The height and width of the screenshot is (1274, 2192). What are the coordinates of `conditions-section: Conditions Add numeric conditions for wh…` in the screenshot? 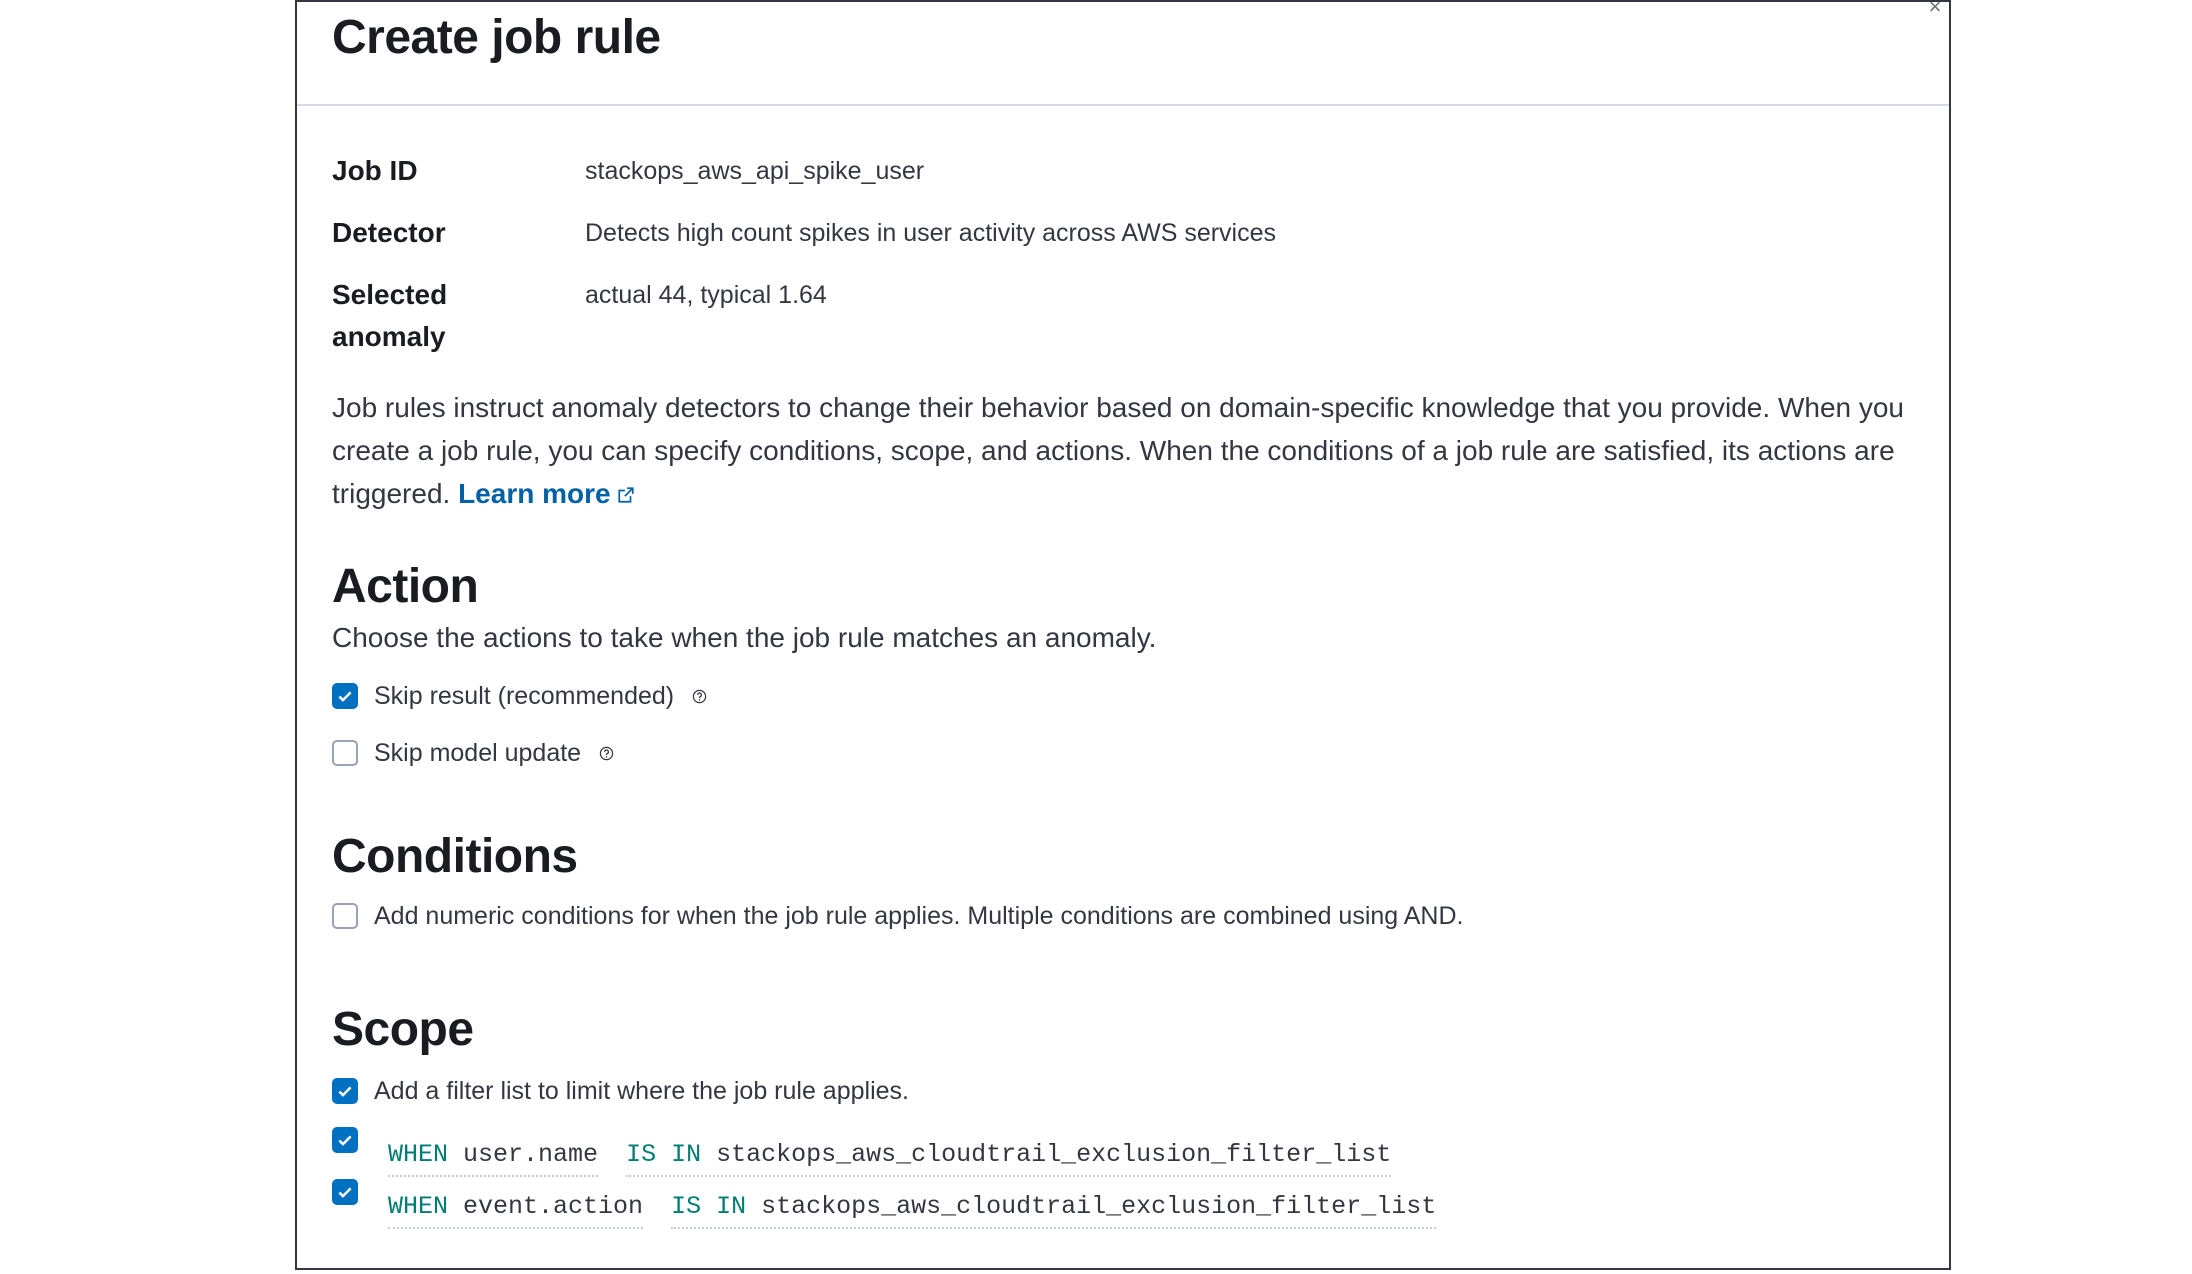 It's located at (1120, 882).